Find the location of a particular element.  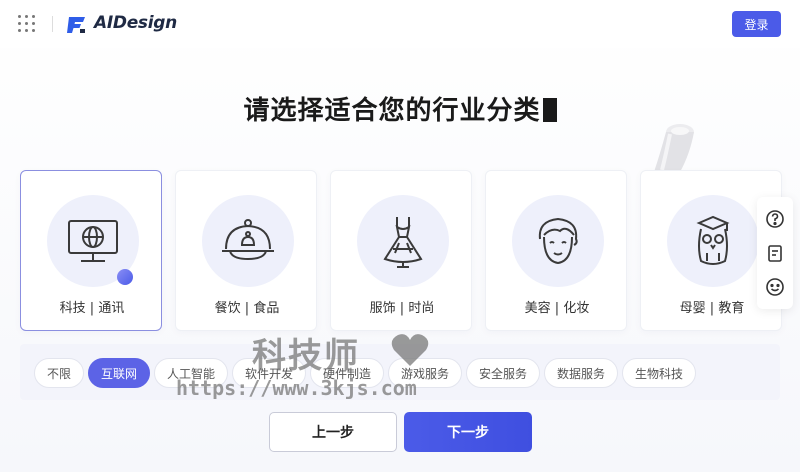

monitor-globe-icon is located at coordinates (93, 241).